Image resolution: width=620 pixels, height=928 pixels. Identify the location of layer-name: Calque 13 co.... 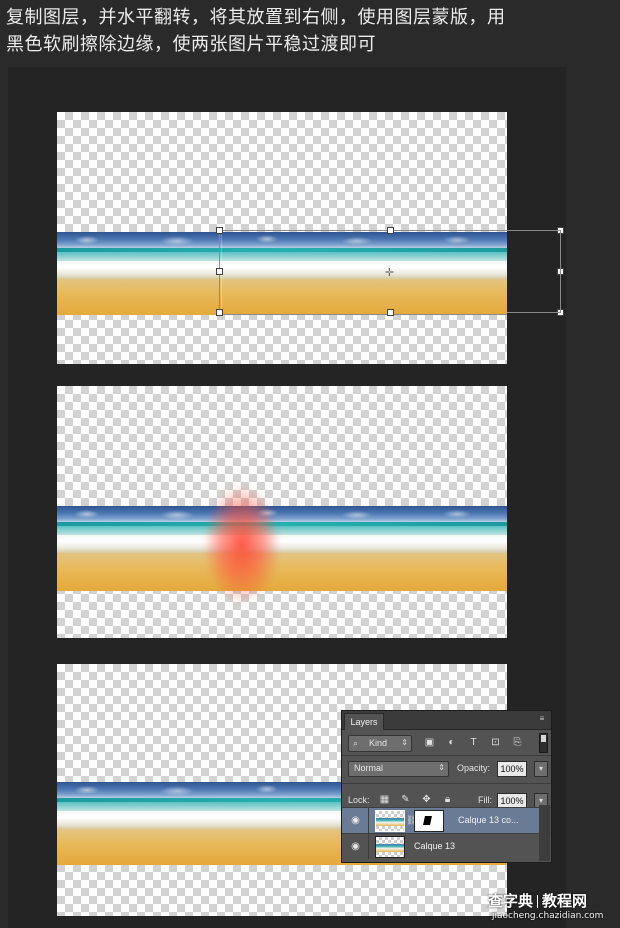
(488, 820).